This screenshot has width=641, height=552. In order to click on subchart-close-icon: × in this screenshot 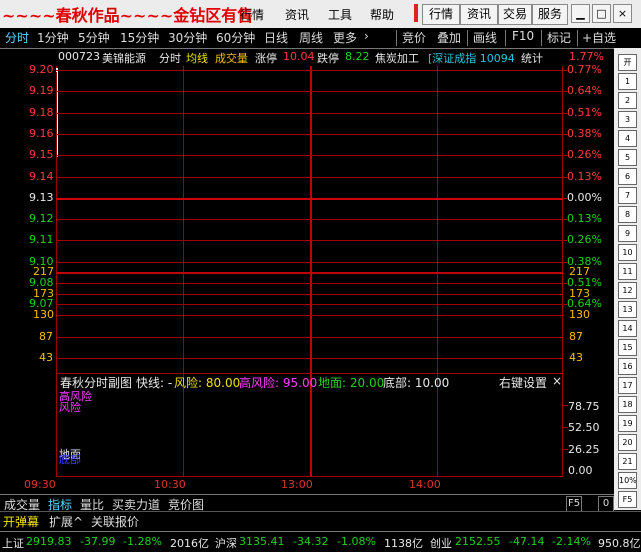, I will do `click(557, 381)`.